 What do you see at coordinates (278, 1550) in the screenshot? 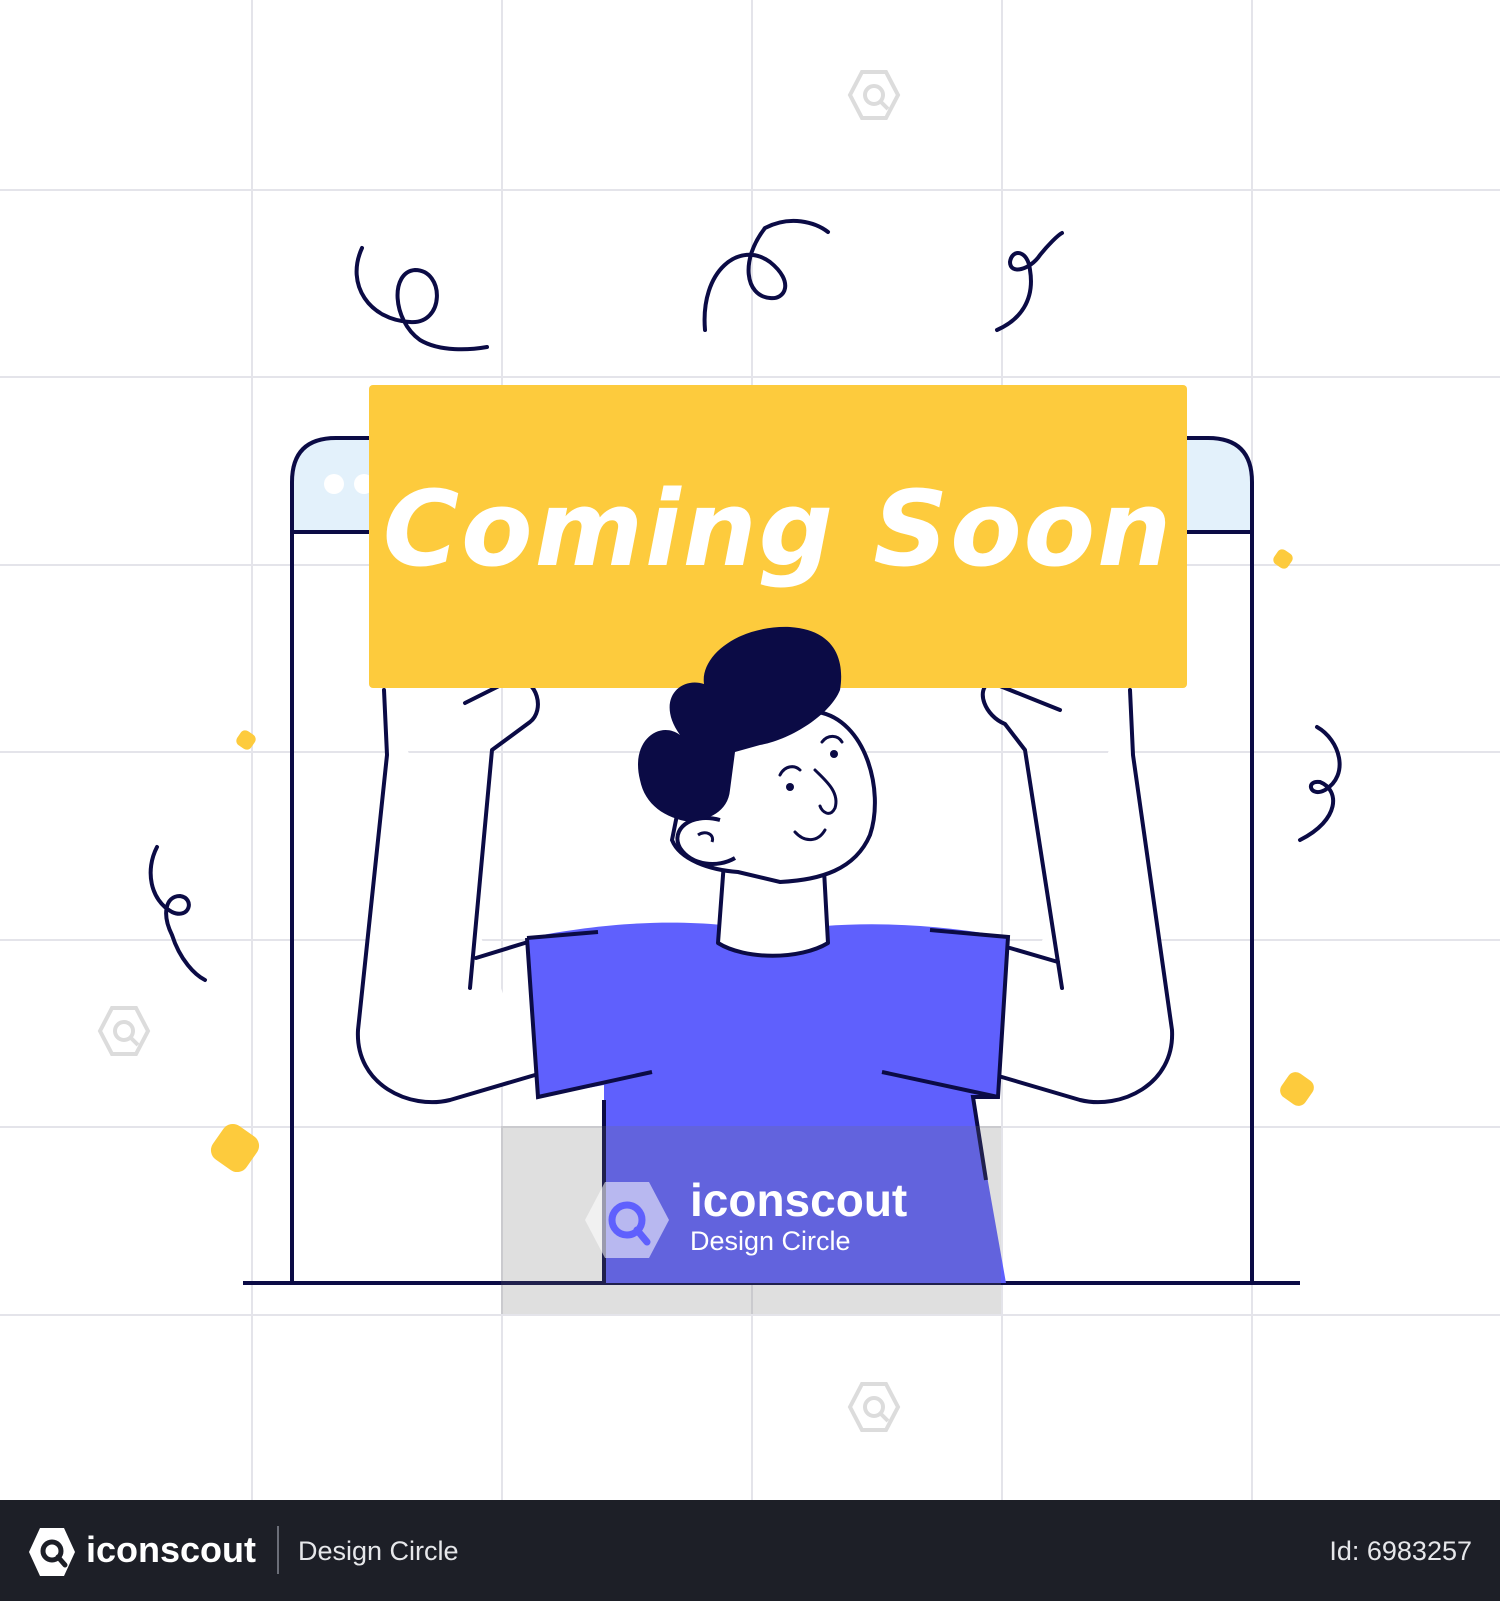
I see `footer-divider` at bounding box center [278, 1550].